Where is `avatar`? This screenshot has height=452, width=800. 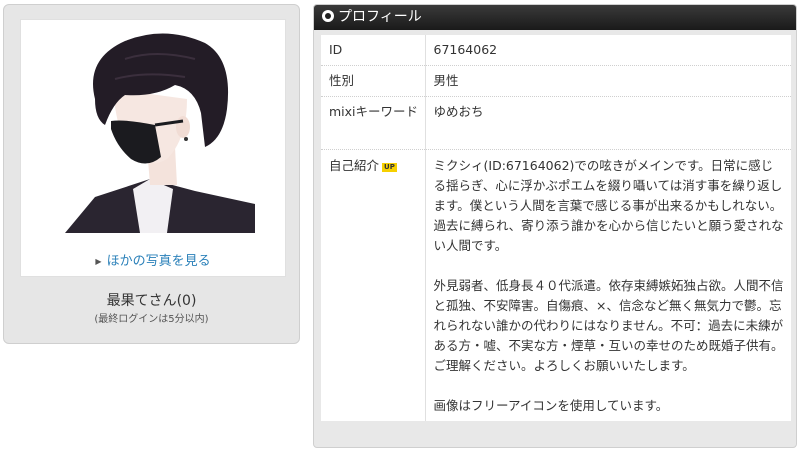 avatar is located at coordinates (155, 131).